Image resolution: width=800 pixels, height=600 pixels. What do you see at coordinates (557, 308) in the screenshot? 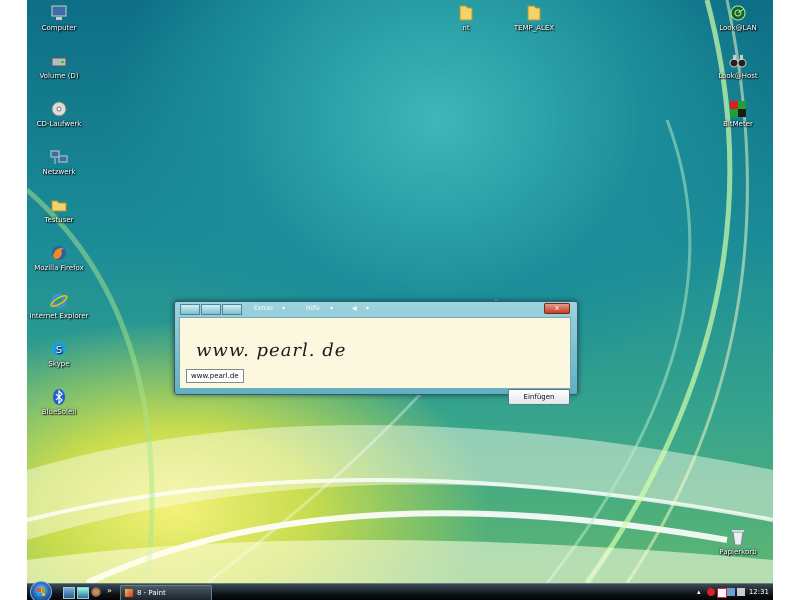
I see `close-button: x` at bounding box center [557, 308].